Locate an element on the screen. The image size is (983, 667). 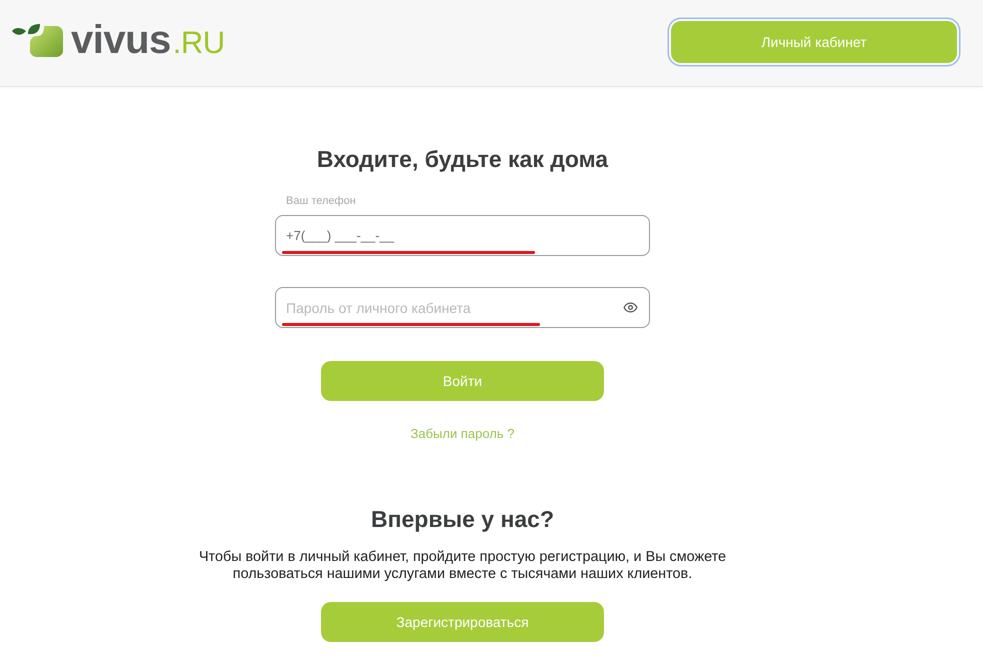
register-button: Зарегистрироваться is located at coordinates (462, 622).